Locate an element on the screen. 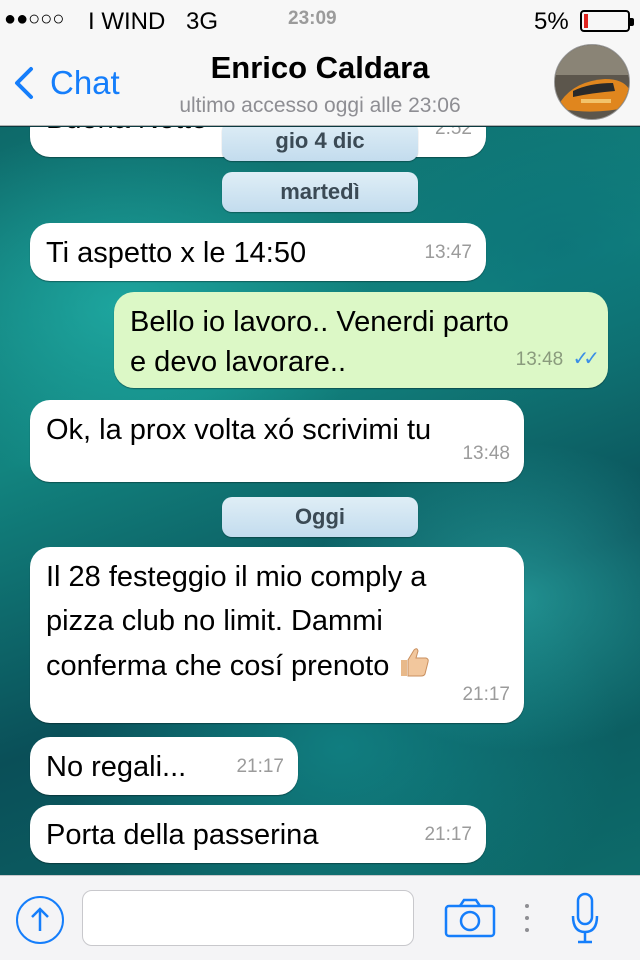 The width and height of the screenshot is (640, 960). message-text-line: conferma che cosí prenoto is located at coordinates (277, 665).